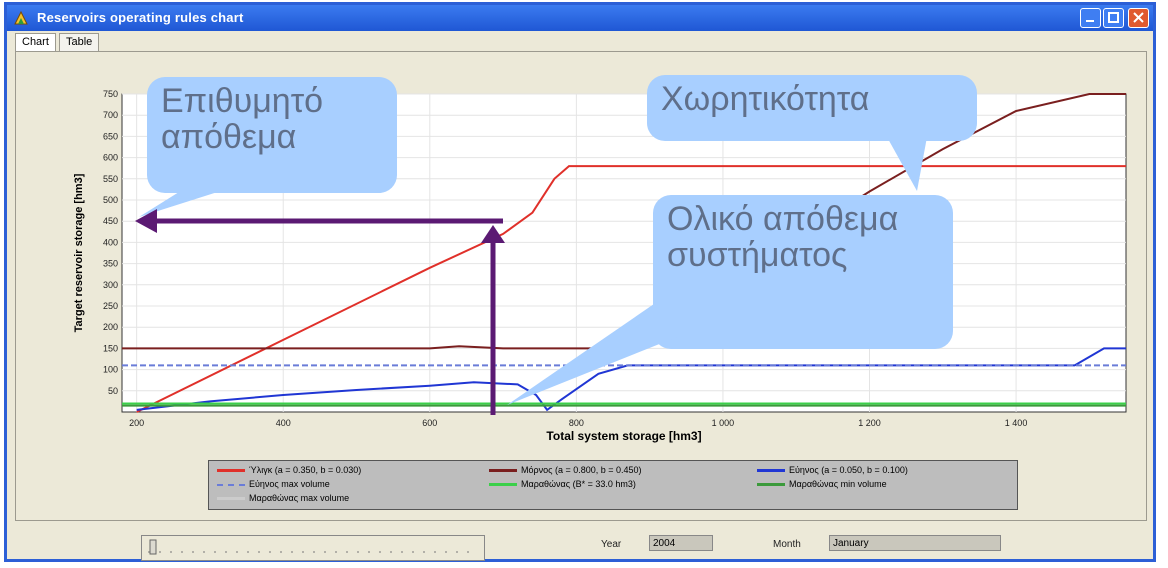  What do you see at coordinates (838, 484) in the screenshot?
I see `legend-label: Μαραθώνας min volume` at bounding box center [838, 484].